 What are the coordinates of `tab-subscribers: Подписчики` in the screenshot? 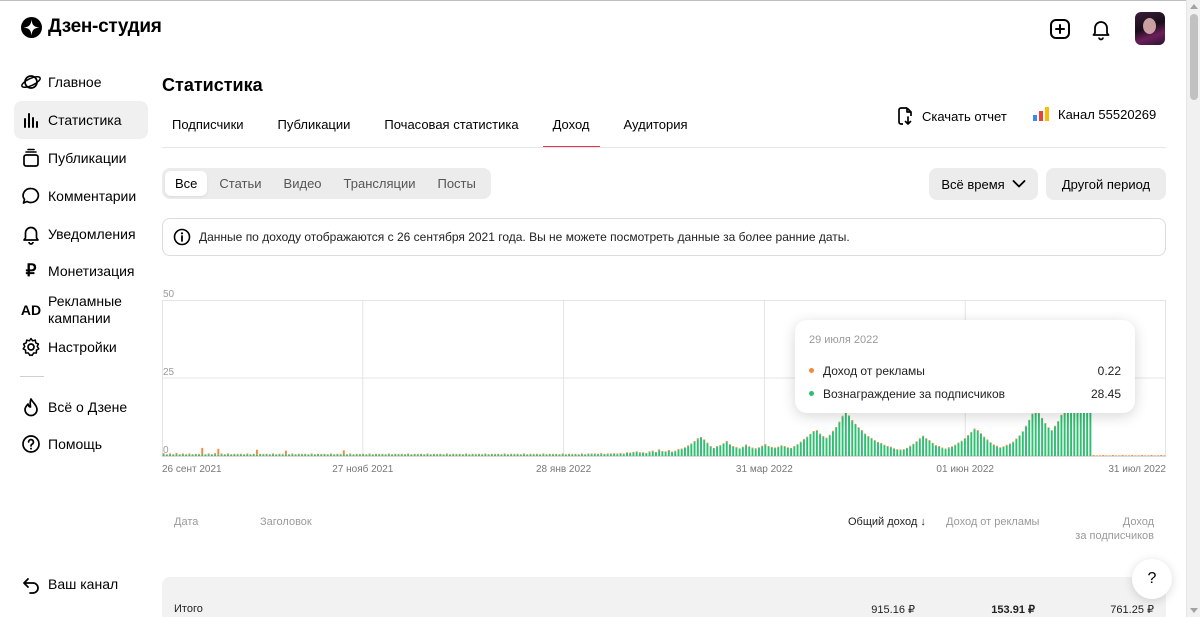 It's located at (208, 127).